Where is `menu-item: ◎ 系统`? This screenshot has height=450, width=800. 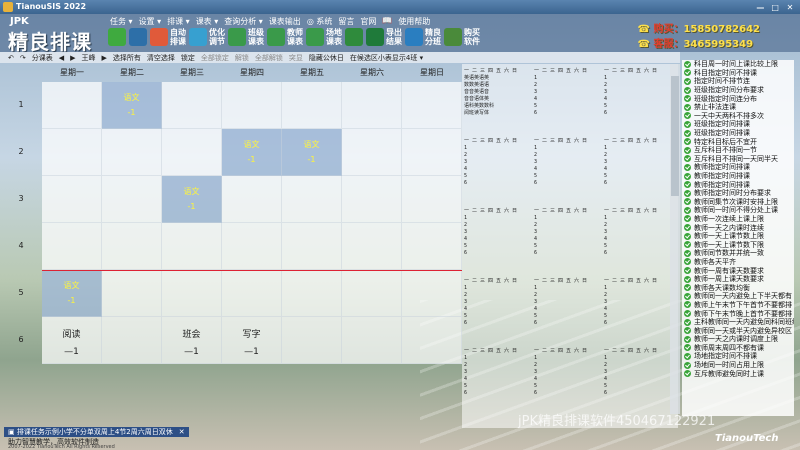
menu-item: ◎ 系统 is located at coordinates (320, 21).